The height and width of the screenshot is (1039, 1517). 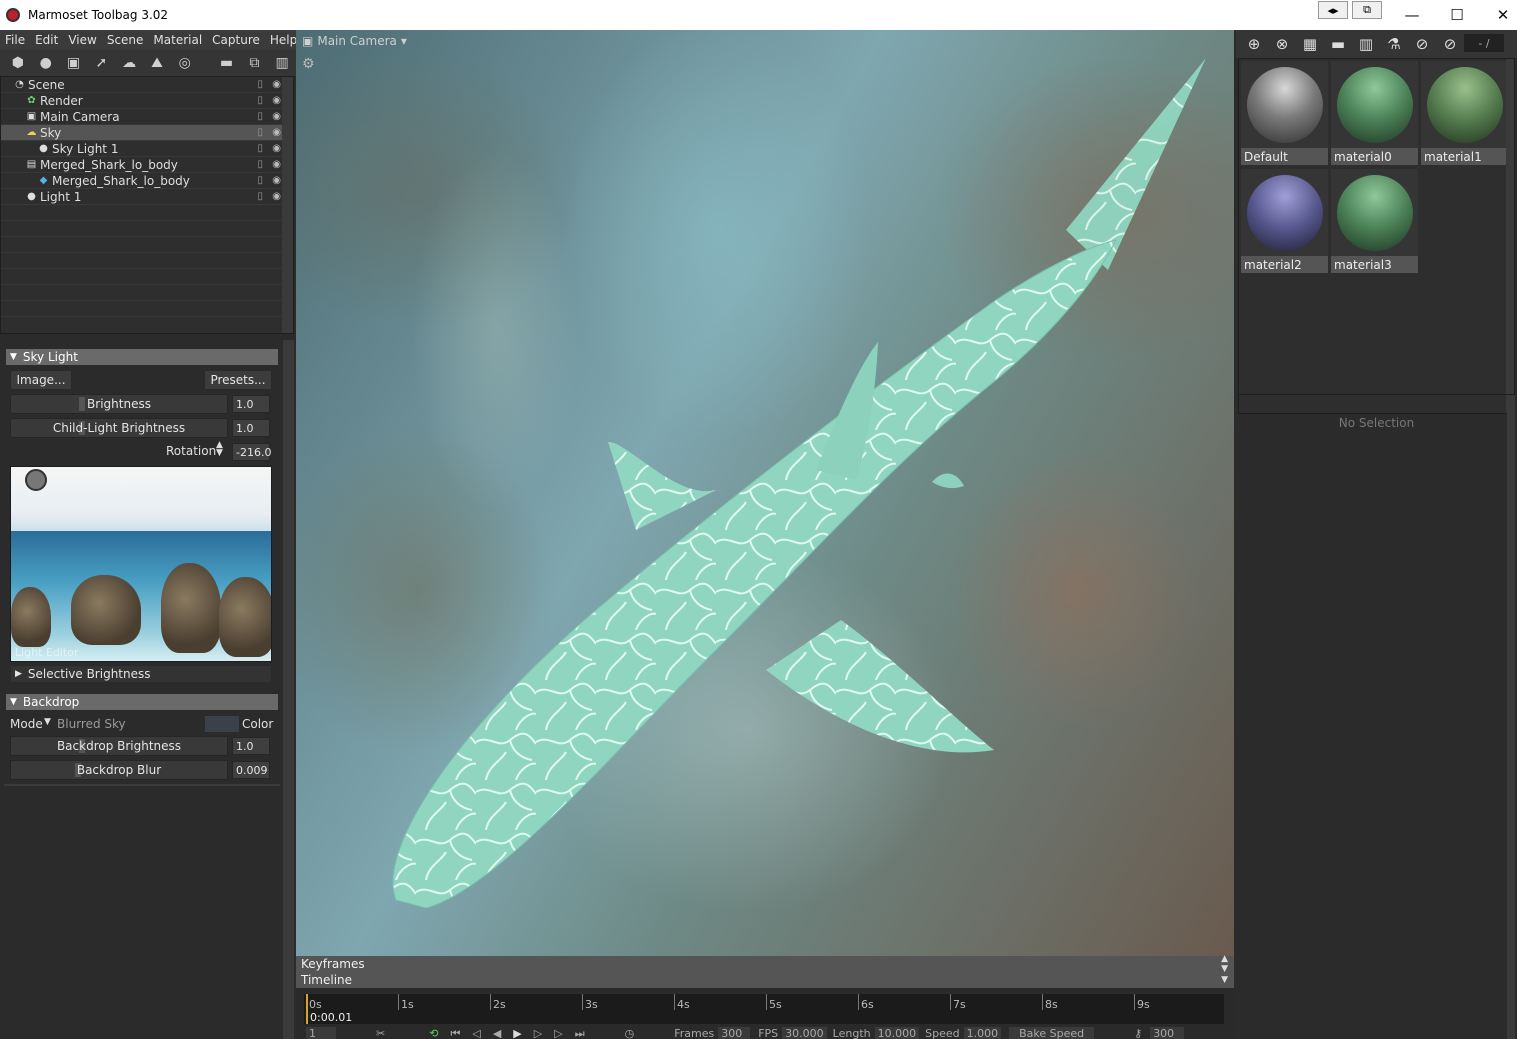 I want to click on minimize-button: —, so click(x=1412, y=15).